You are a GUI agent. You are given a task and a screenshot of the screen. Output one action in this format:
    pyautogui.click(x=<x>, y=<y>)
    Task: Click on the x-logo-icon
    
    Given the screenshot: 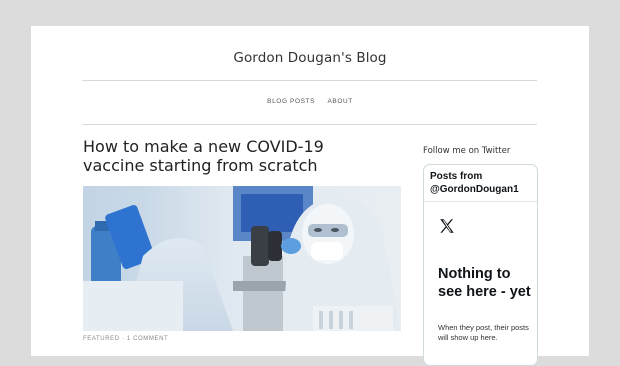 What is the action you would take?
    pyautogui.click(x=447, y=226)
    